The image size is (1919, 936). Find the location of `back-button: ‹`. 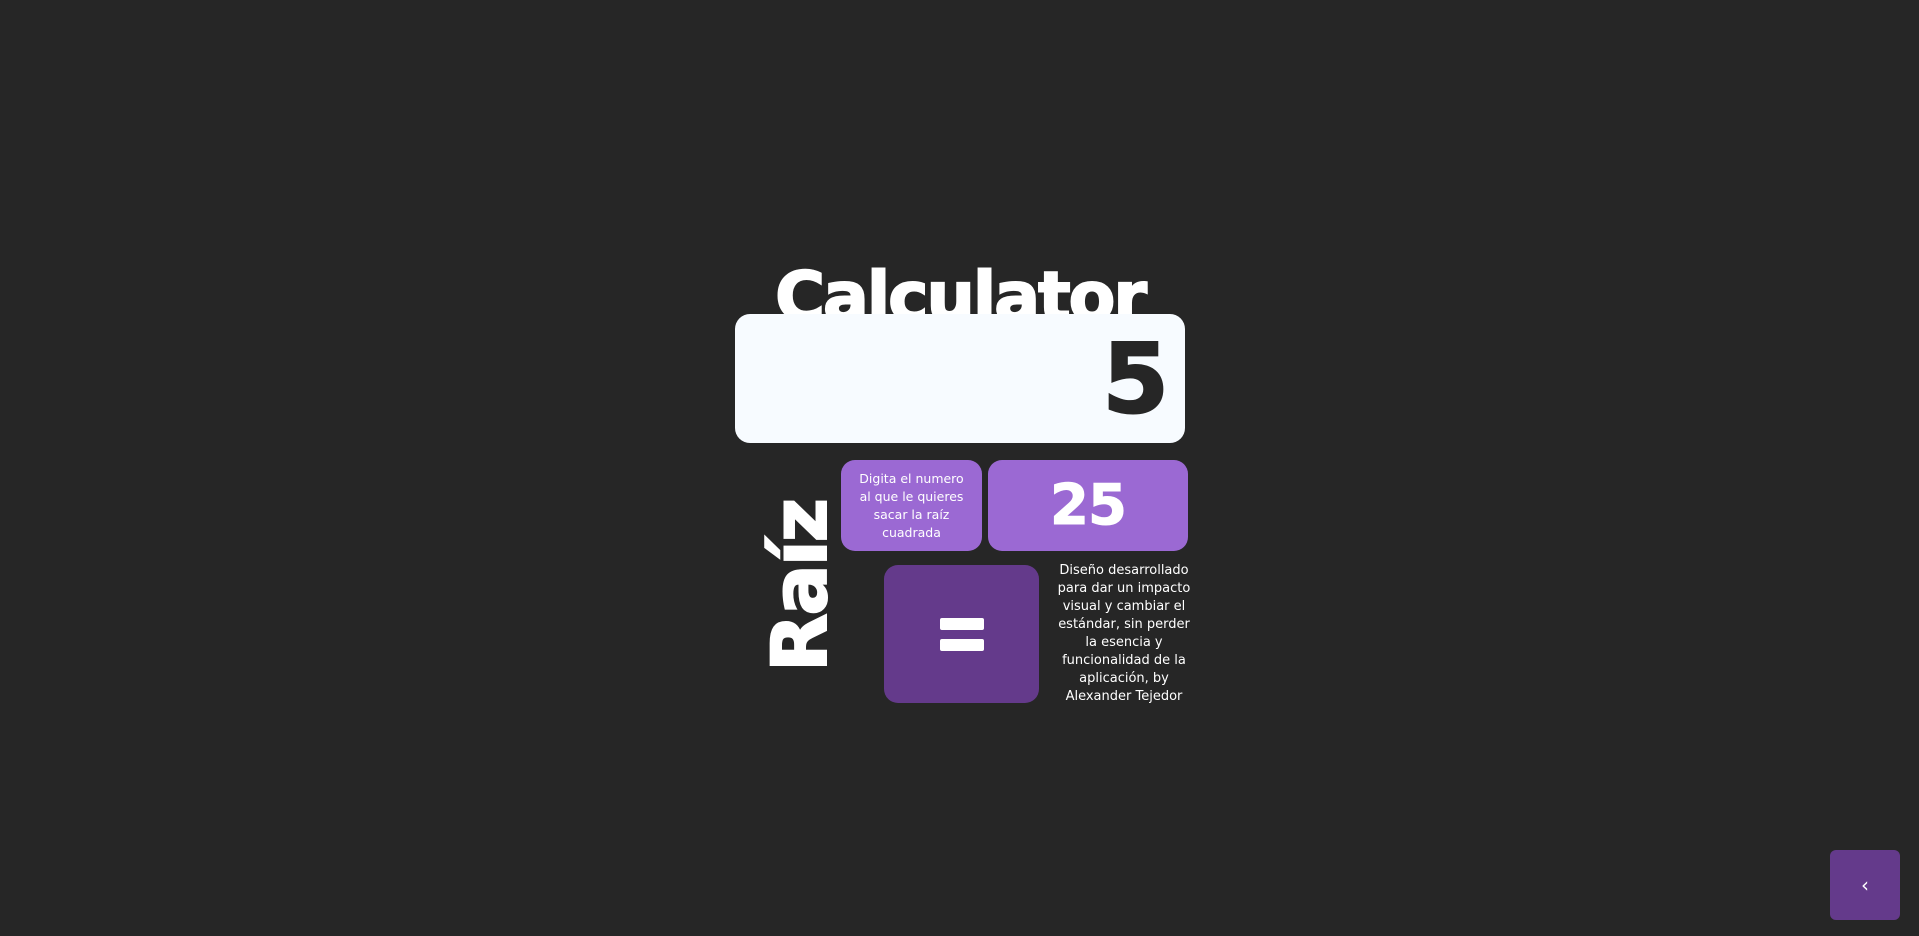

back-button: ‹ is located at coordinates (1865, 885).